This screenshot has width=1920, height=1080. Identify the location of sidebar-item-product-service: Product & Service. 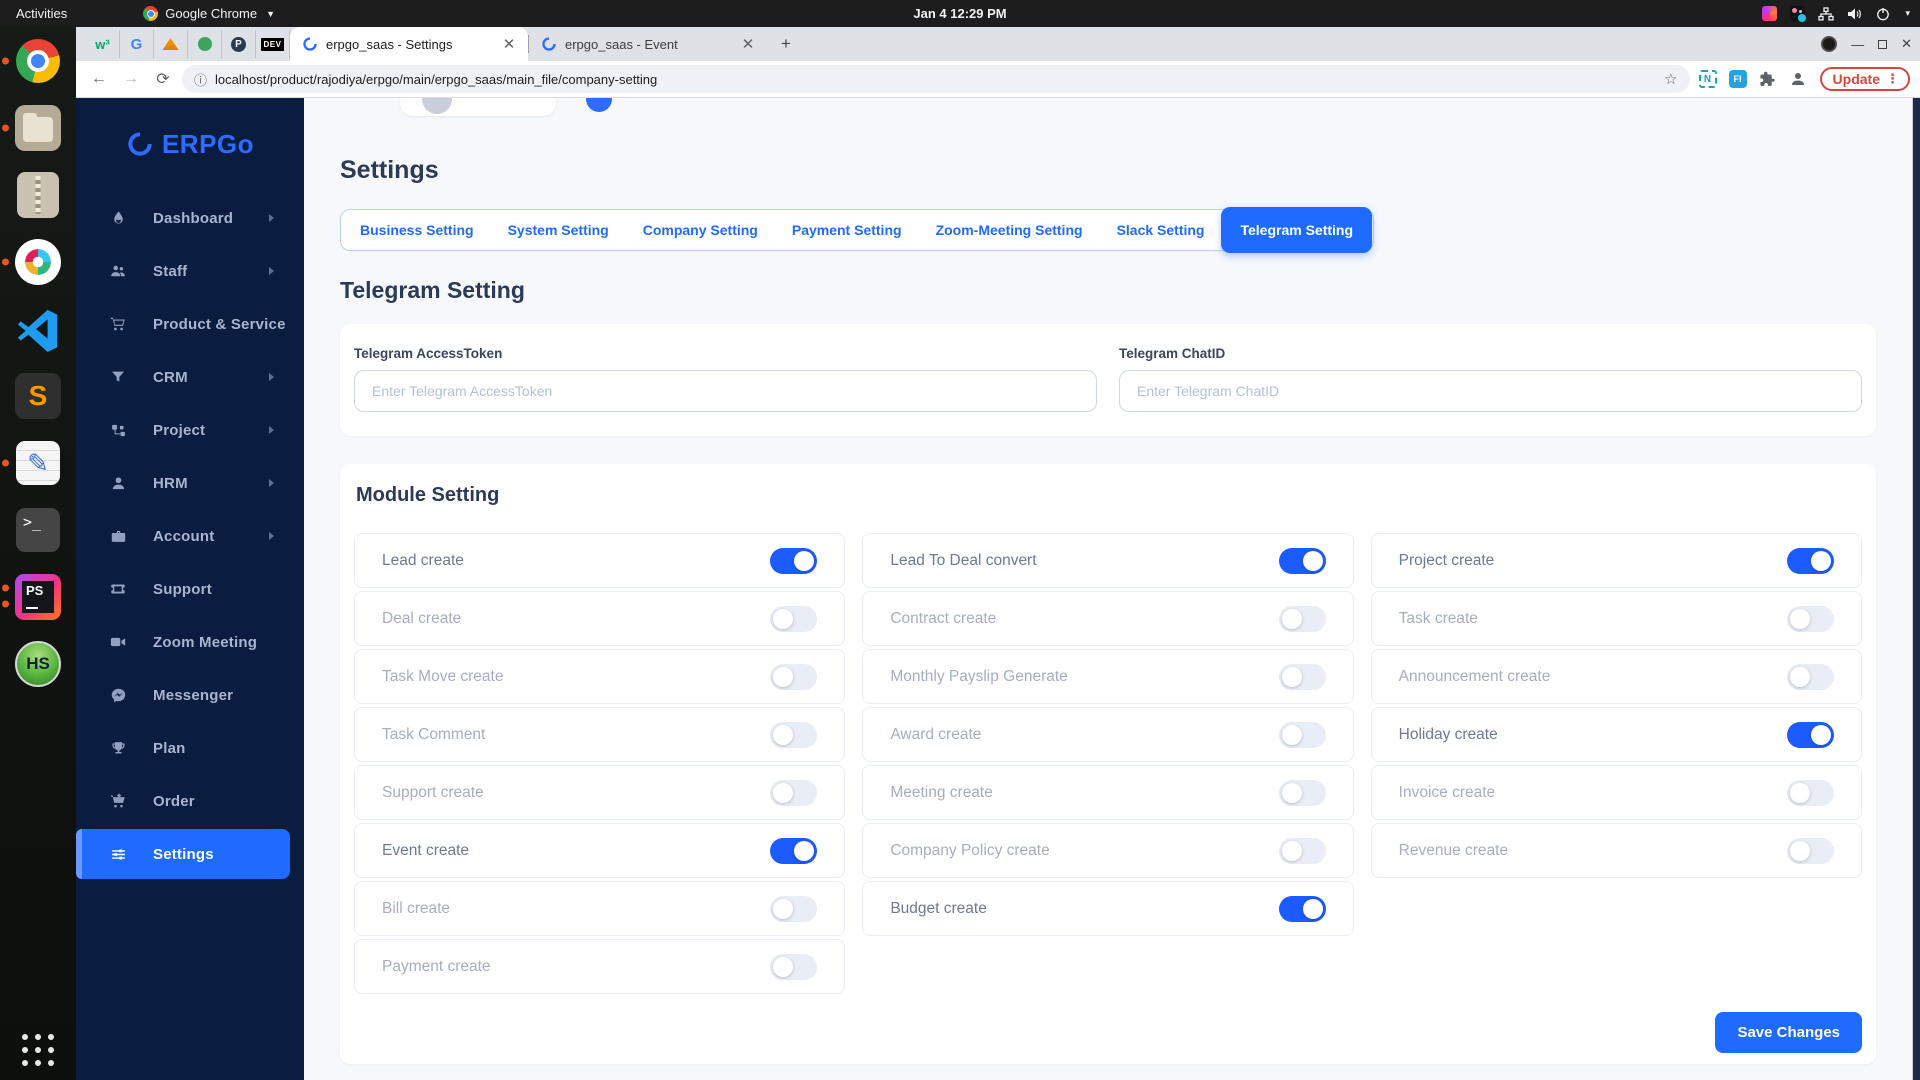
(183, 324).